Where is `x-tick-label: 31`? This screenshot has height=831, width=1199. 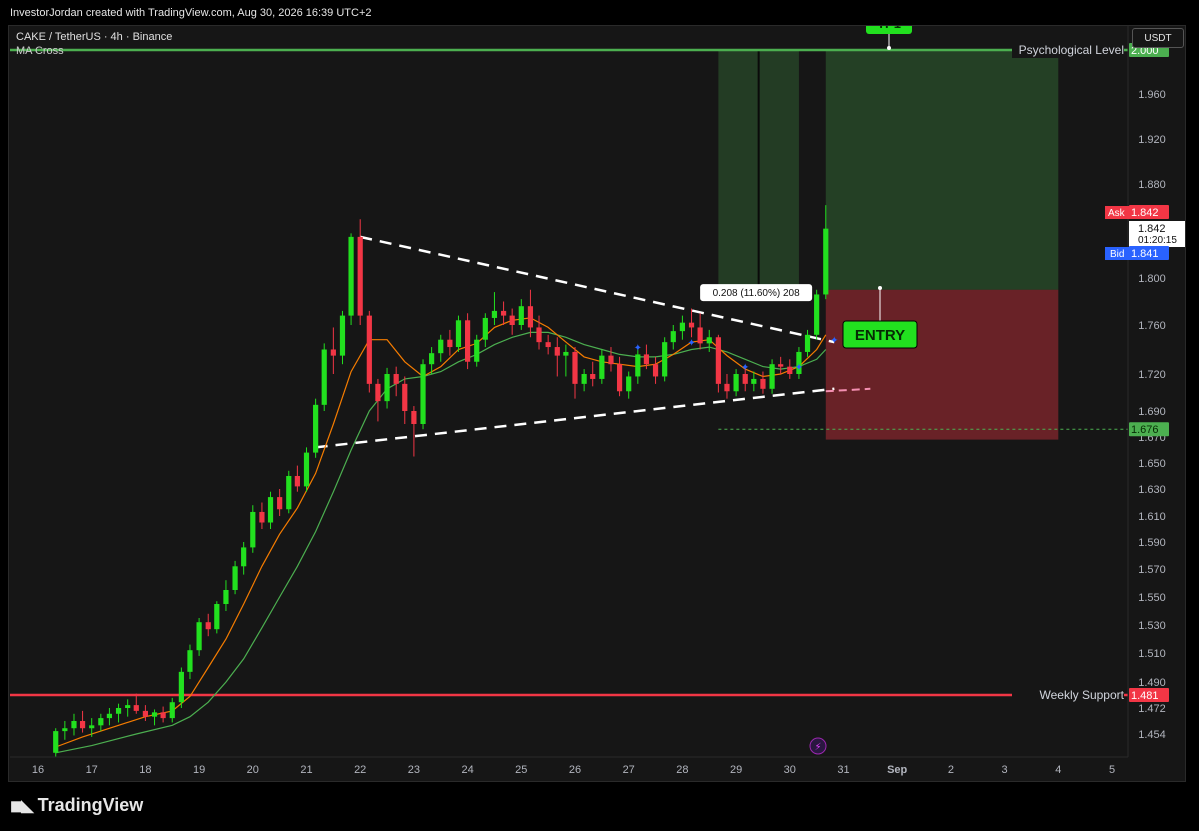
x-tick-label: 31 is located at coordinates (843, 770).